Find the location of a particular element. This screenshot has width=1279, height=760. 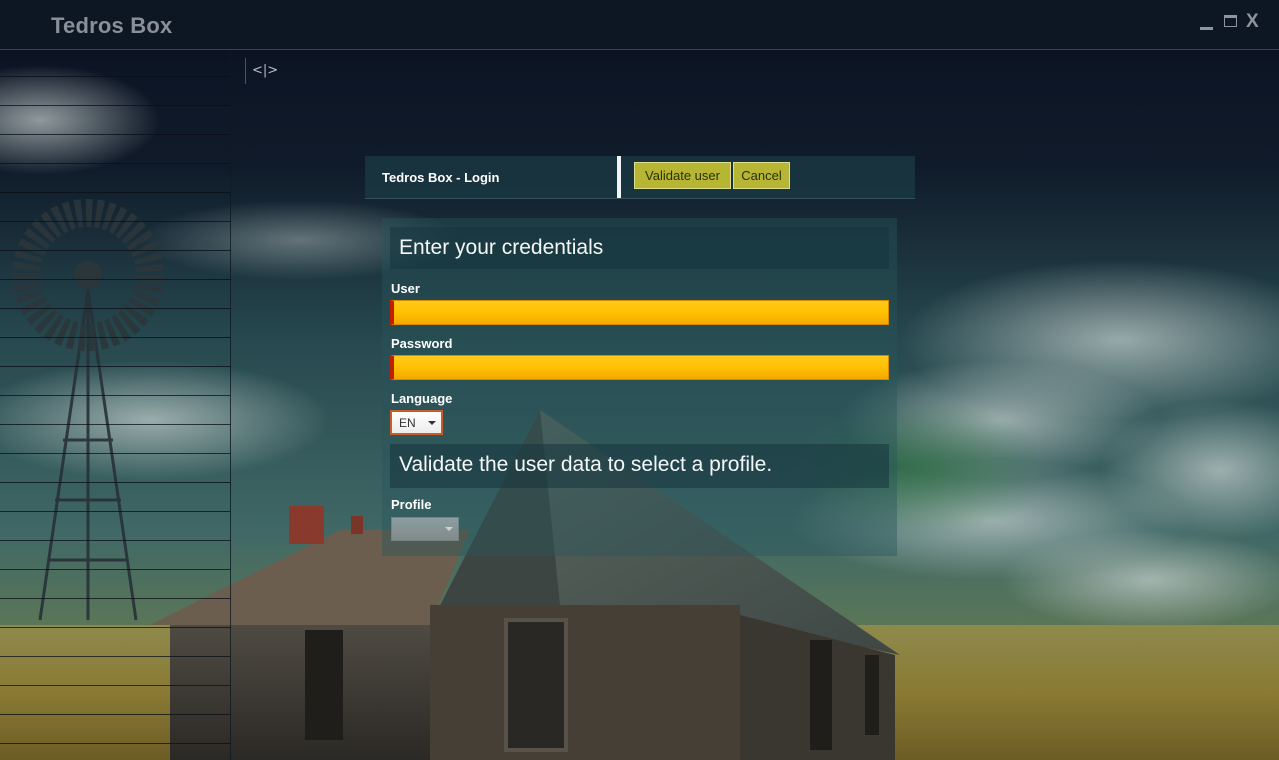

minimize-button is located at coordinates (1206, 25).